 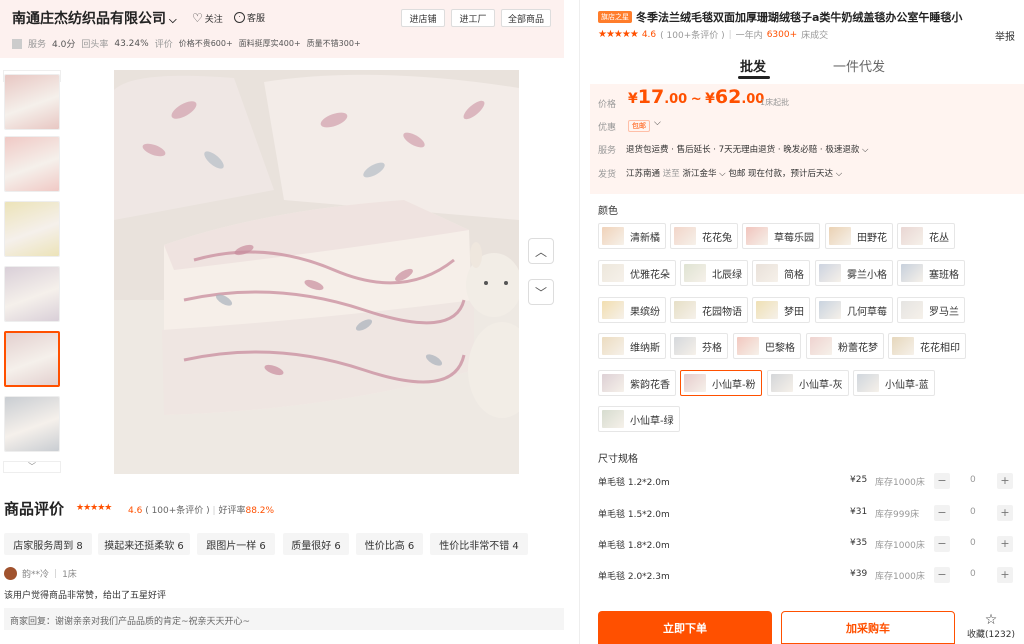 I want to click on color-option-label: 粉蕾花梦, so click(x=858, y=348).